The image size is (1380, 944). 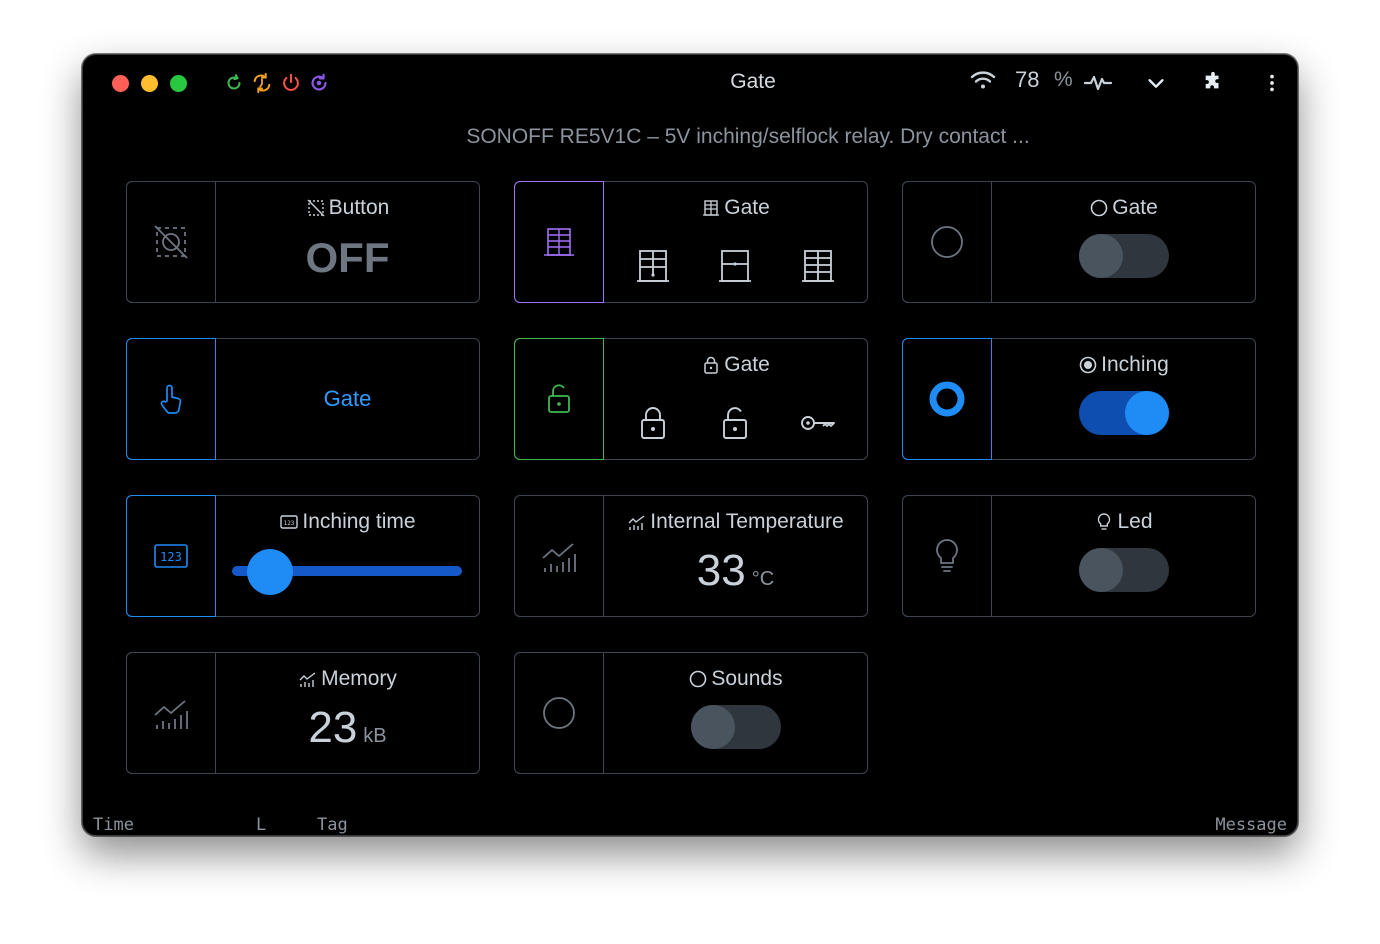 What do you see at coordinates (721, 570) in the screenshot?
I see `internal-temperature-value: 33` at bounding box center [721, 570].